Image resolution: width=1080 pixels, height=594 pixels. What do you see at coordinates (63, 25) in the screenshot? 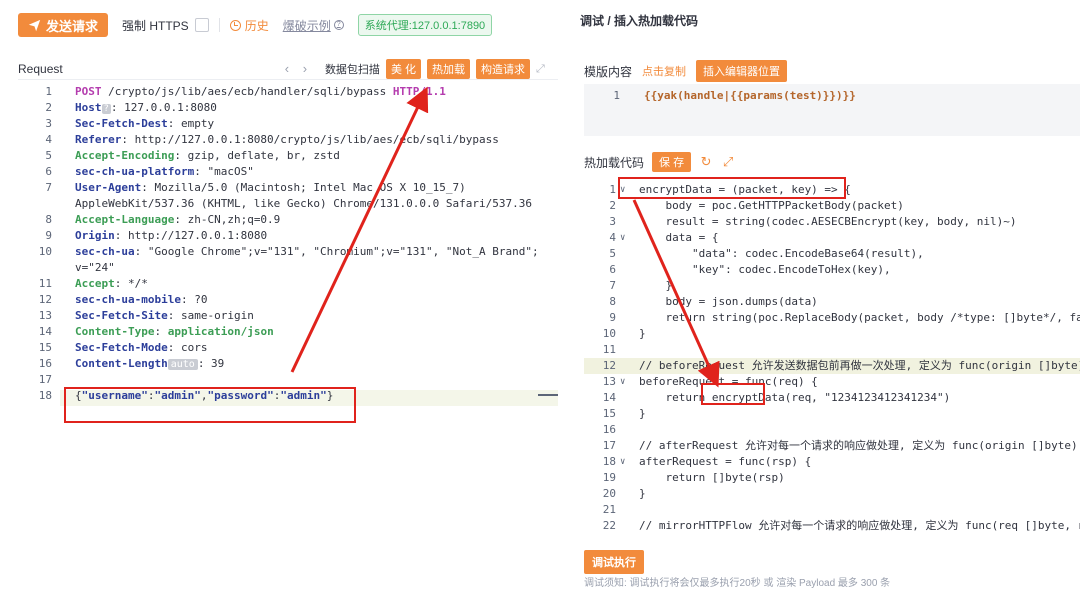
I see `send-request-button: 发送请求` at bounding box center [63, 25].